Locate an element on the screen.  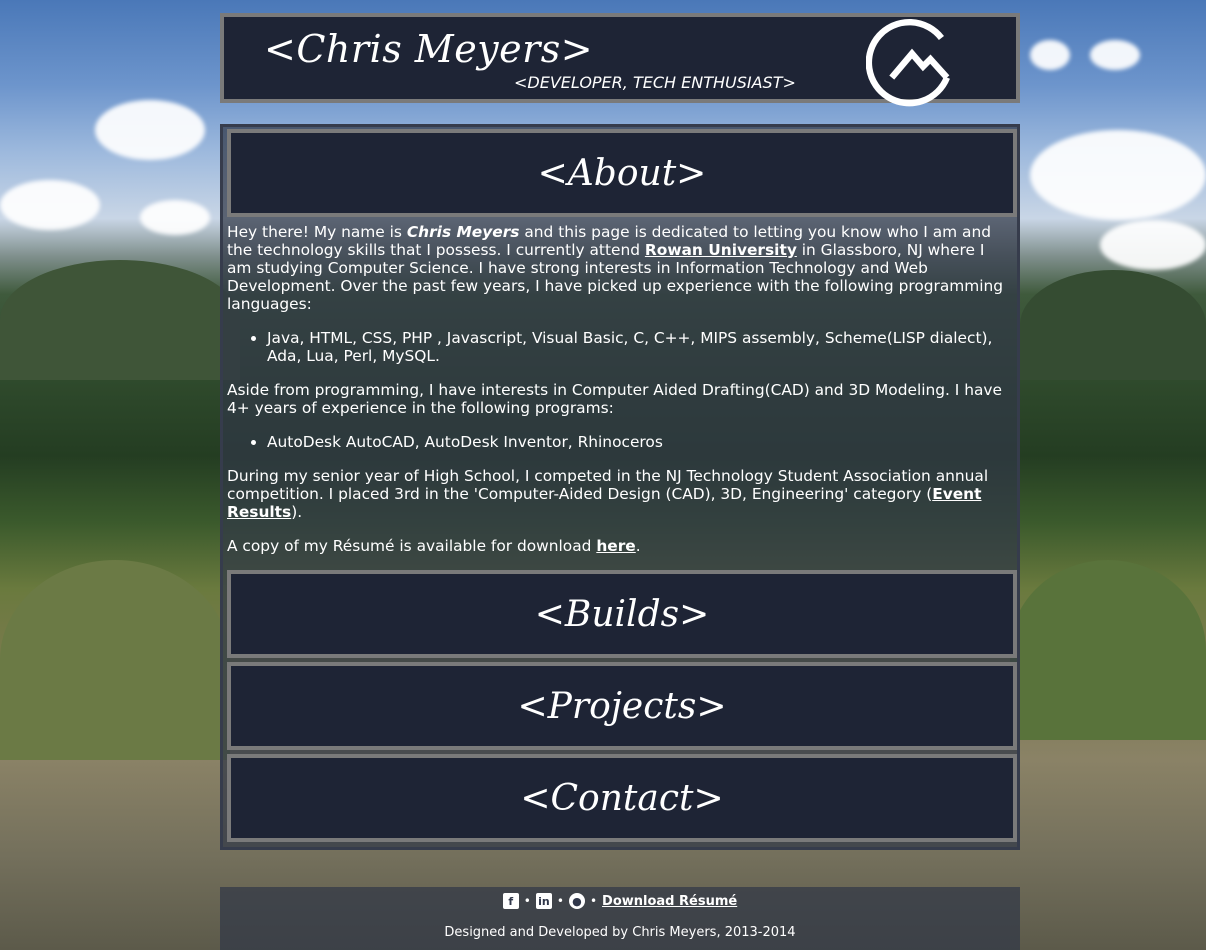
about-name: Chris Meyers is located at coordinates (463, 232).